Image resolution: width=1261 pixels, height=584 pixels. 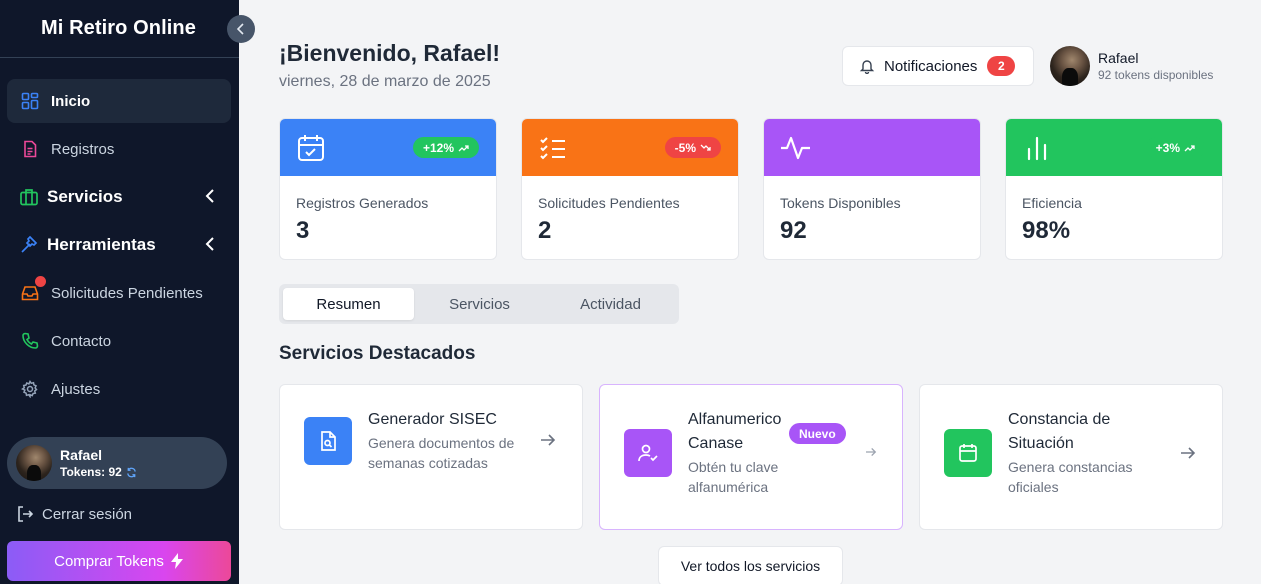 I want to click on stat-value: 98%, so click(x=1046, y=230).